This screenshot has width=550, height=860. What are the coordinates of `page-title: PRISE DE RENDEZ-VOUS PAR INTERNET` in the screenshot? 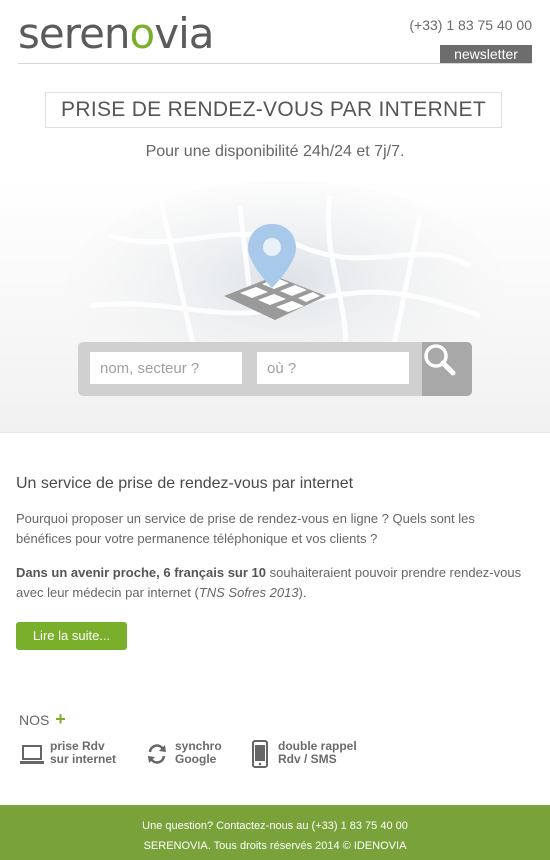 It's located at (273, 110).